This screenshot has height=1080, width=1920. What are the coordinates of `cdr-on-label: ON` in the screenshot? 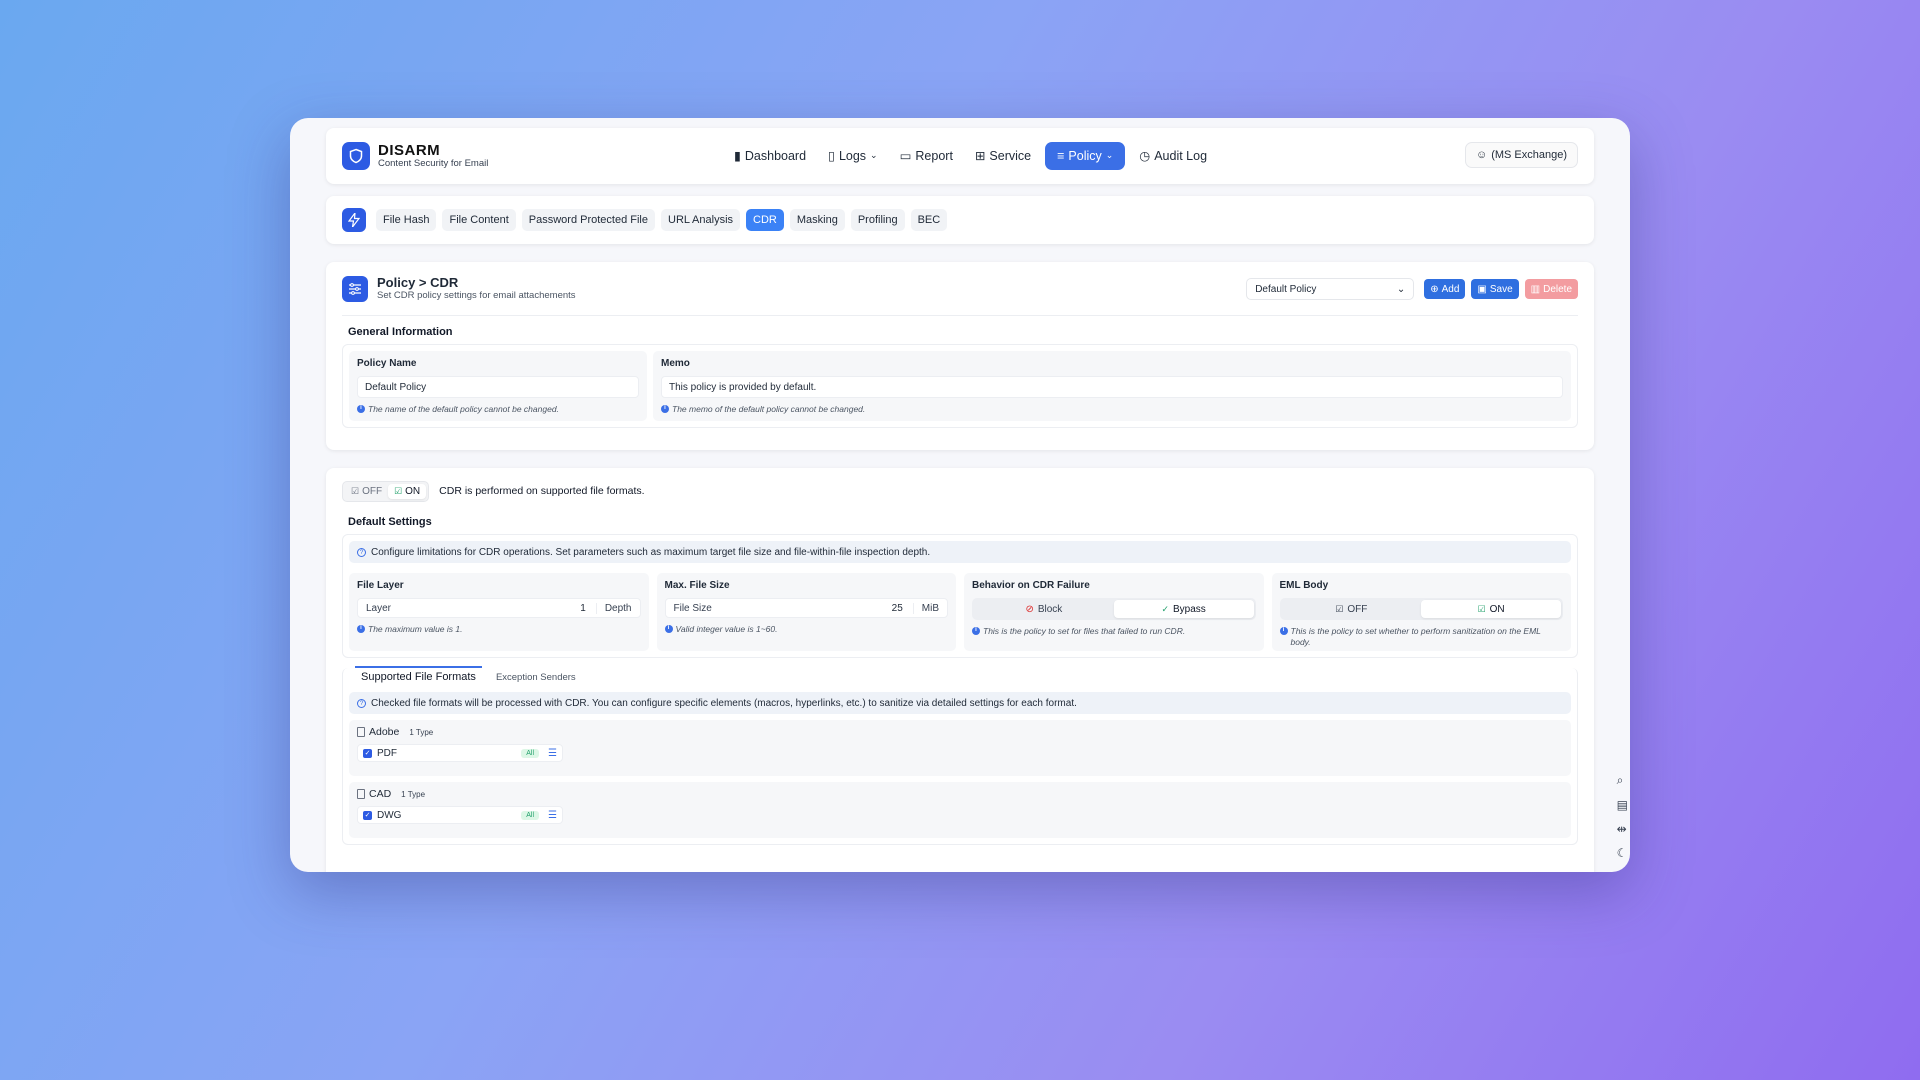 It's located at (413, 491).